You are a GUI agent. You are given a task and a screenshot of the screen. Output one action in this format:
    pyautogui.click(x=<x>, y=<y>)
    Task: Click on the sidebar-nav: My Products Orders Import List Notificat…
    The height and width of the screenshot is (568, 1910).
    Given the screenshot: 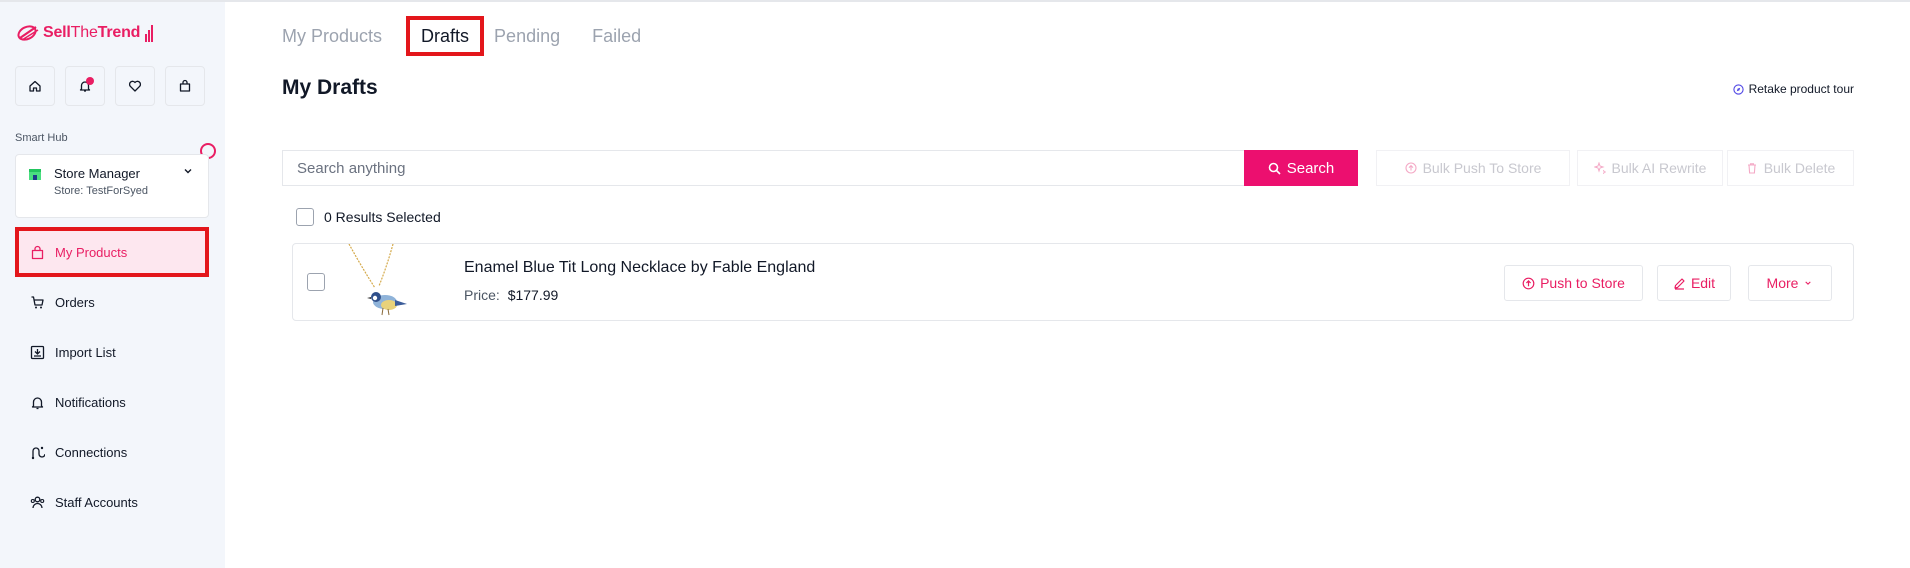 What is the action you would take?
    pyautogui.click(x=112, y=377)
    